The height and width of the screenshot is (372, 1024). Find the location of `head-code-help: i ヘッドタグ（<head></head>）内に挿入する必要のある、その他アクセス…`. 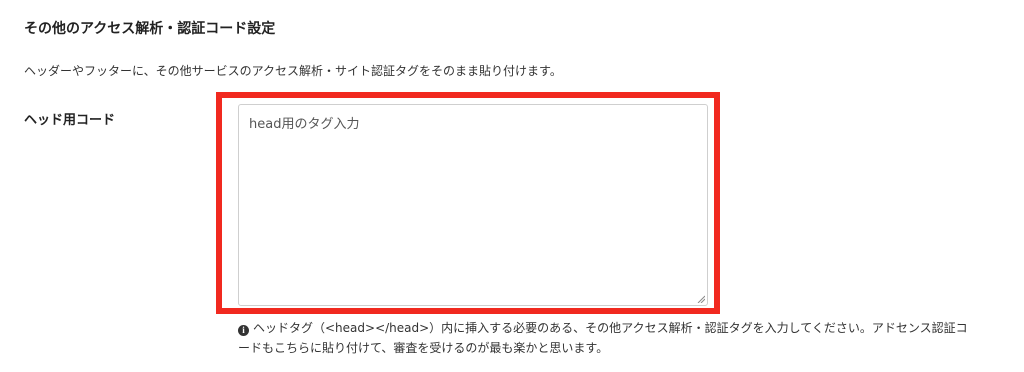

head-code-help: i ヘッドタグ（<head></head>）内に挿入する必要のある、その他アクセス… is located at coordinates (608, 338).